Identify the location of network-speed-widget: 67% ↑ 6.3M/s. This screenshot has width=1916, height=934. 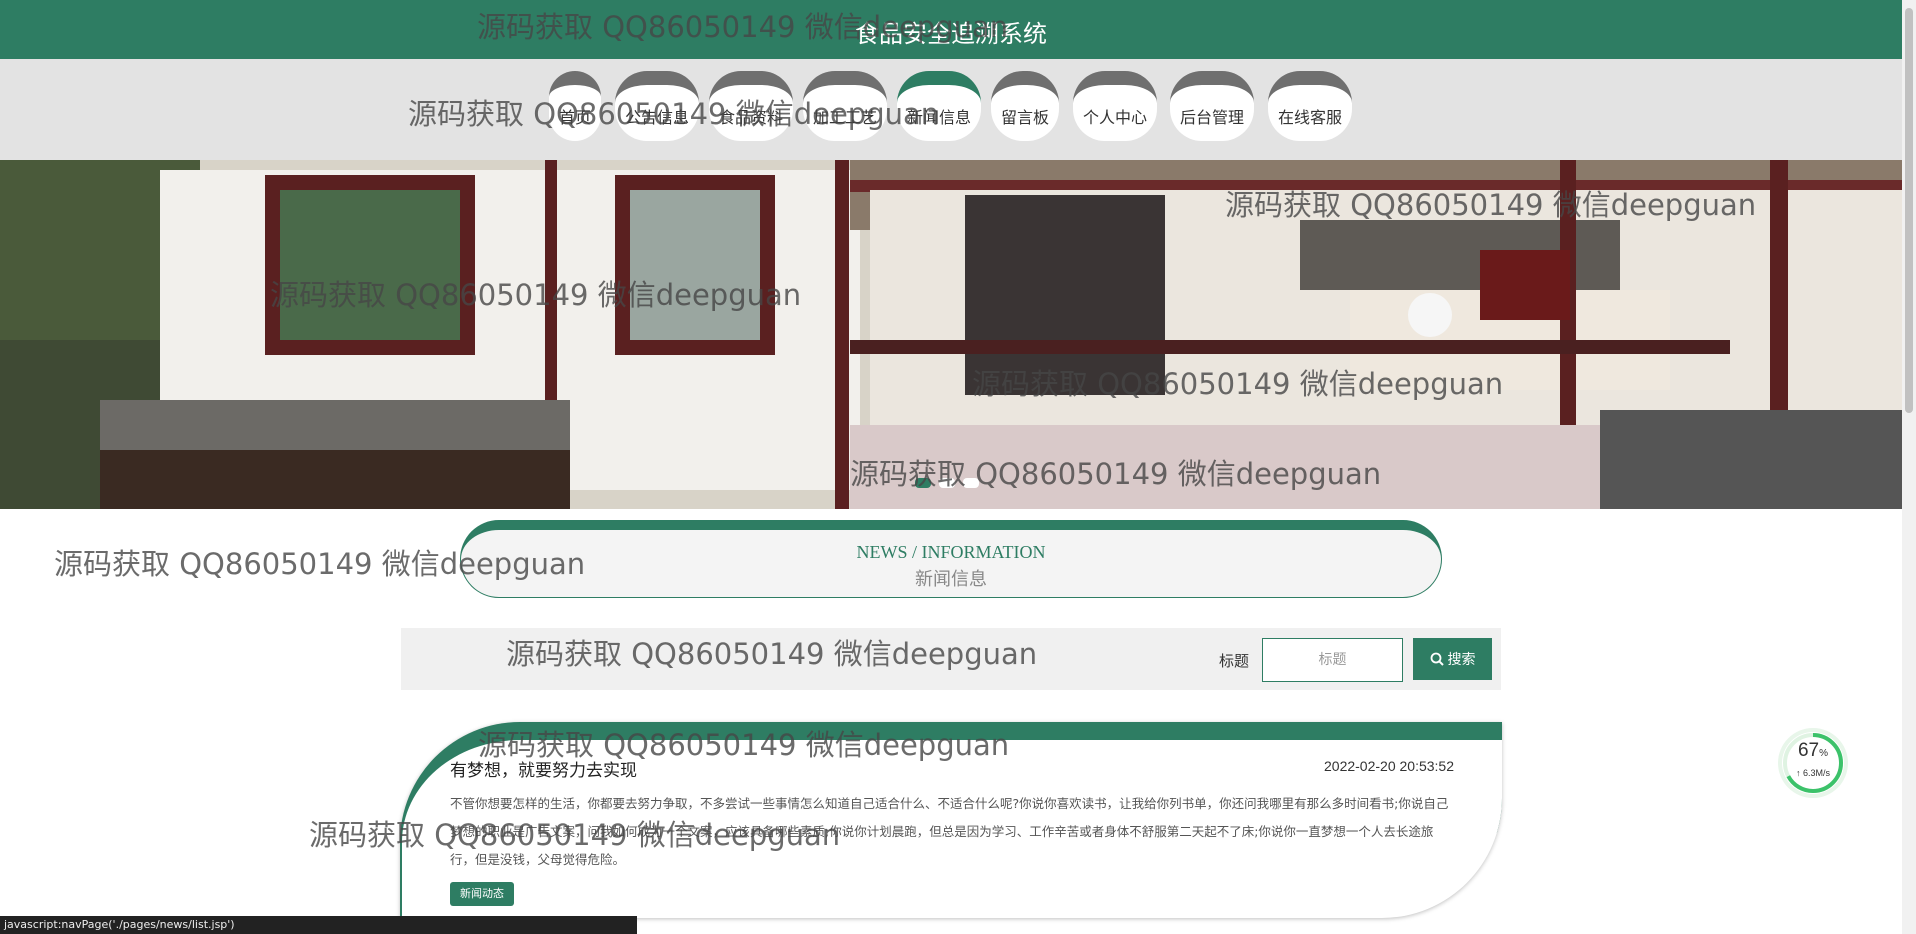
(1813, 763).